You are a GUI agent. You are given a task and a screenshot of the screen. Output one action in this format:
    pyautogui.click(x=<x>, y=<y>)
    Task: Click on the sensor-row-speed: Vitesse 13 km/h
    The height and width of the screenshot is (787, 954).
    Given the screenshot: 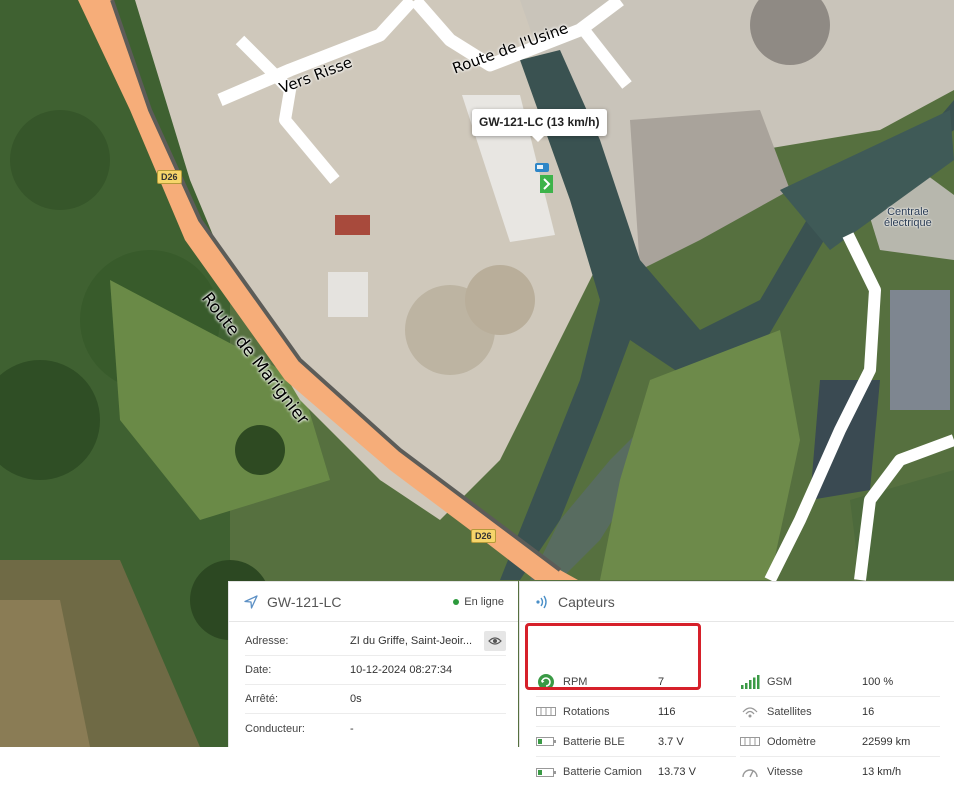 What is the action you would take?
    pyautogui.click(x=840, y=772)
    